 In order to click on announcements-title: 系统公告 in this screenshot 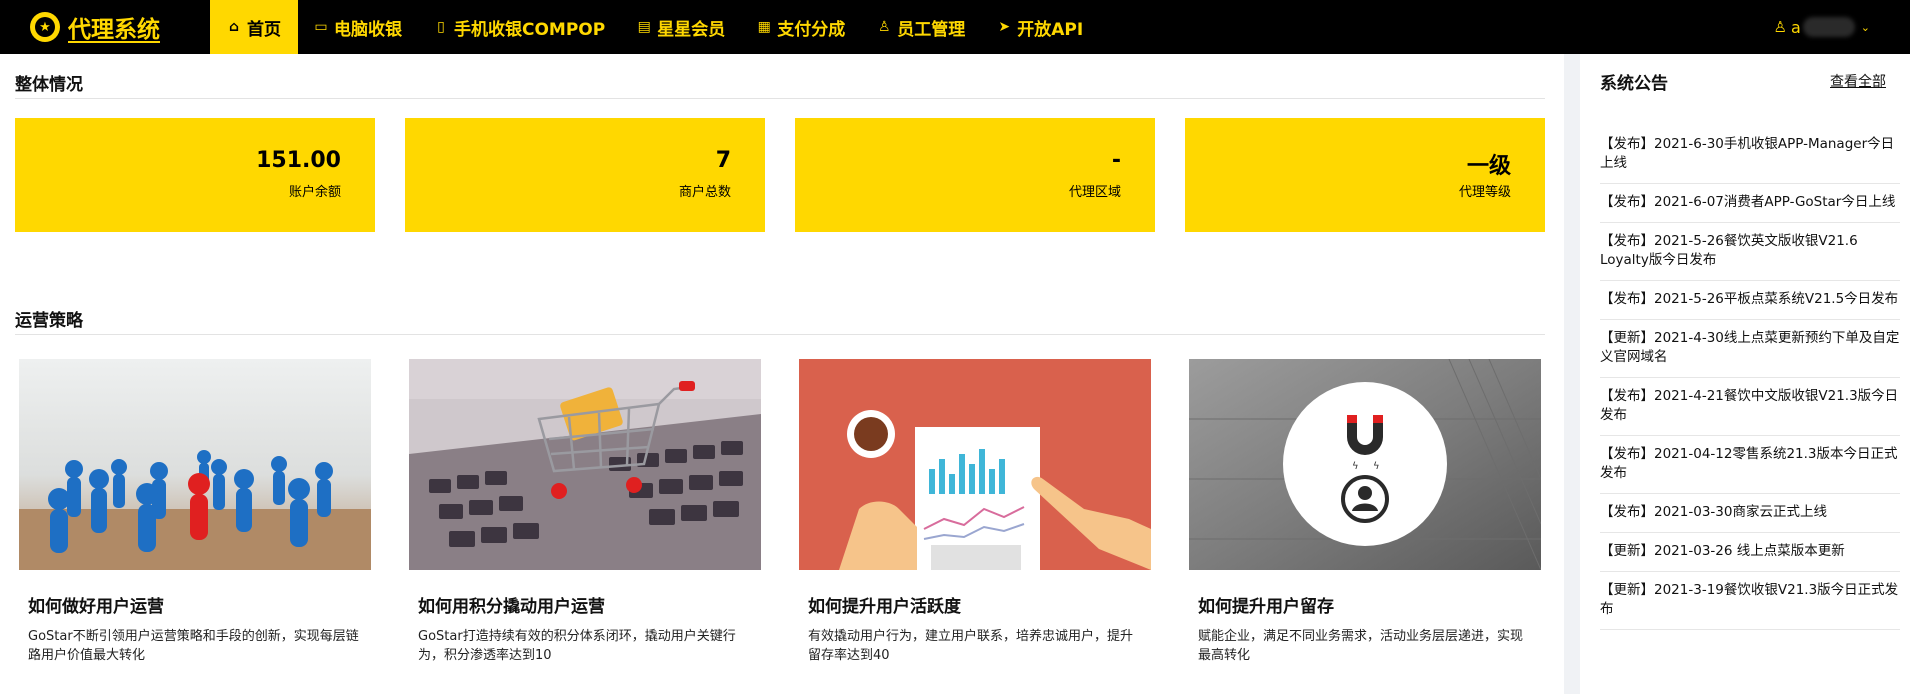, I will do `click(1634, 84)`.